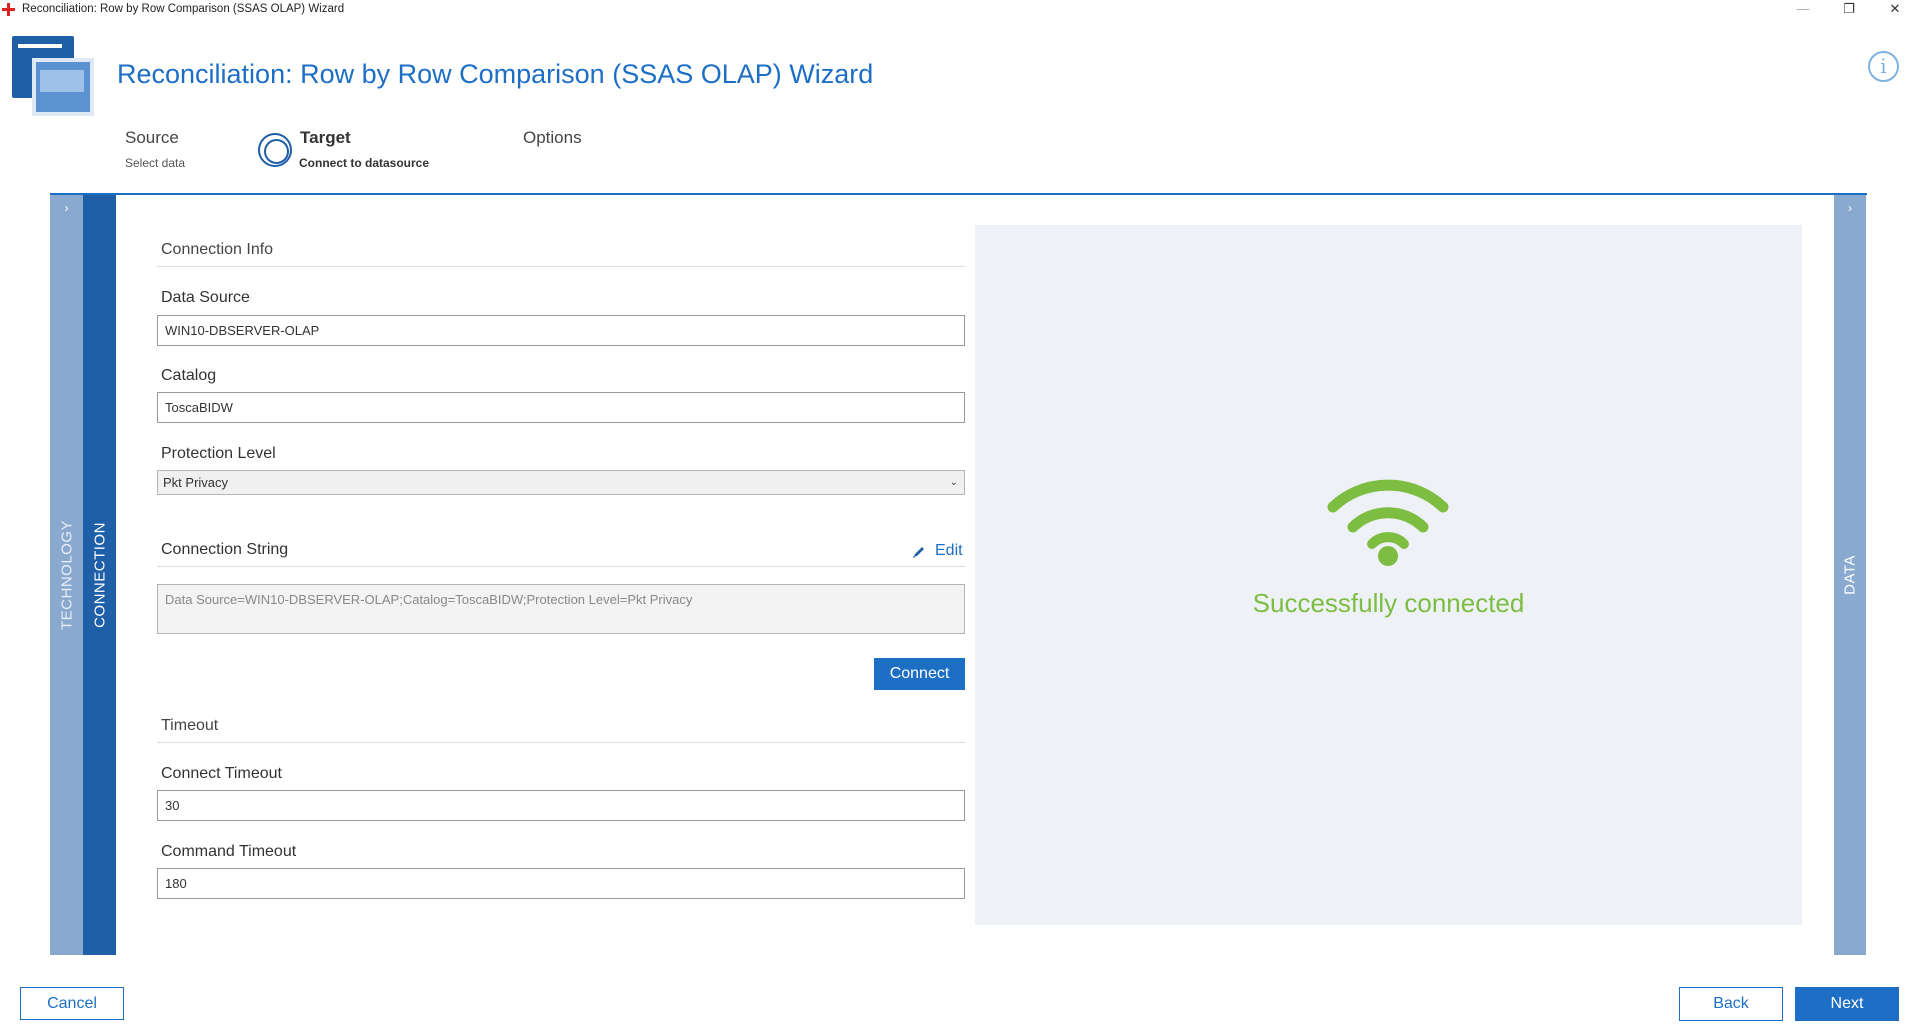 This screenshot has height=1036, width=1919. Describe the element at coordinates (152, 138) in the screenshot. I see `step-source-title: Source` at that location.